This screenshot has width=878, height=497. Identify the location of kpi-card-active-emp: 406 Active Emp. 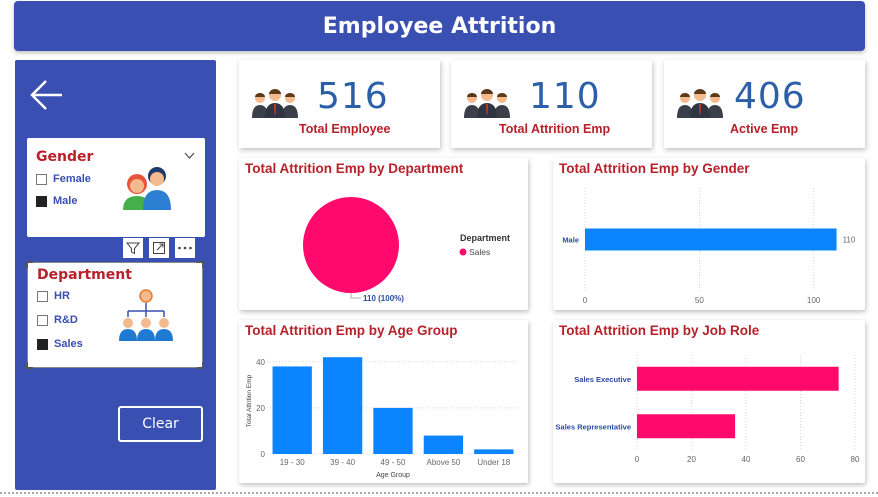
(764, 104).